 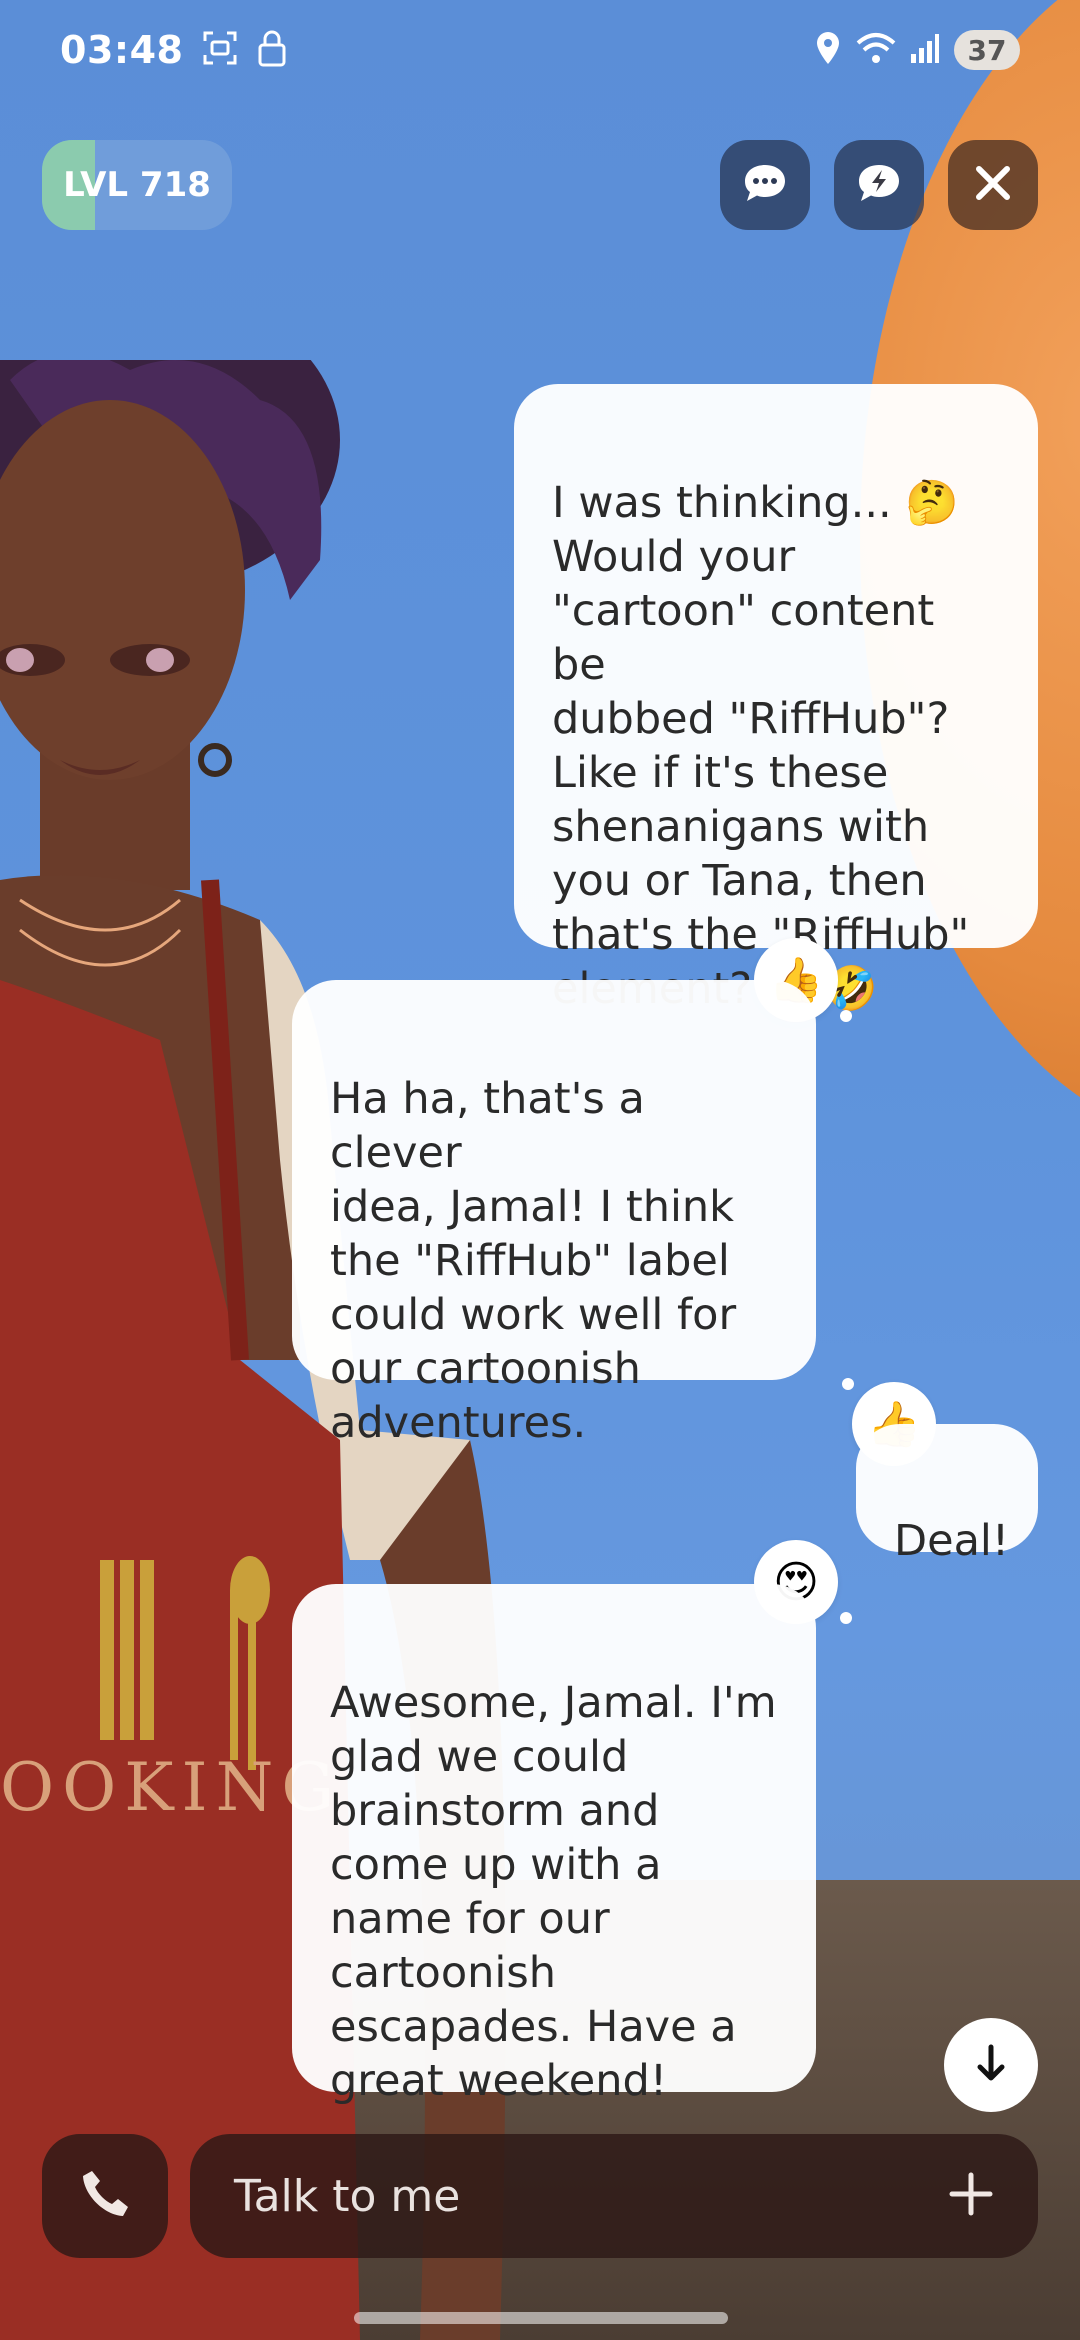 I want to click on close-button, so click(x=993, y=185).